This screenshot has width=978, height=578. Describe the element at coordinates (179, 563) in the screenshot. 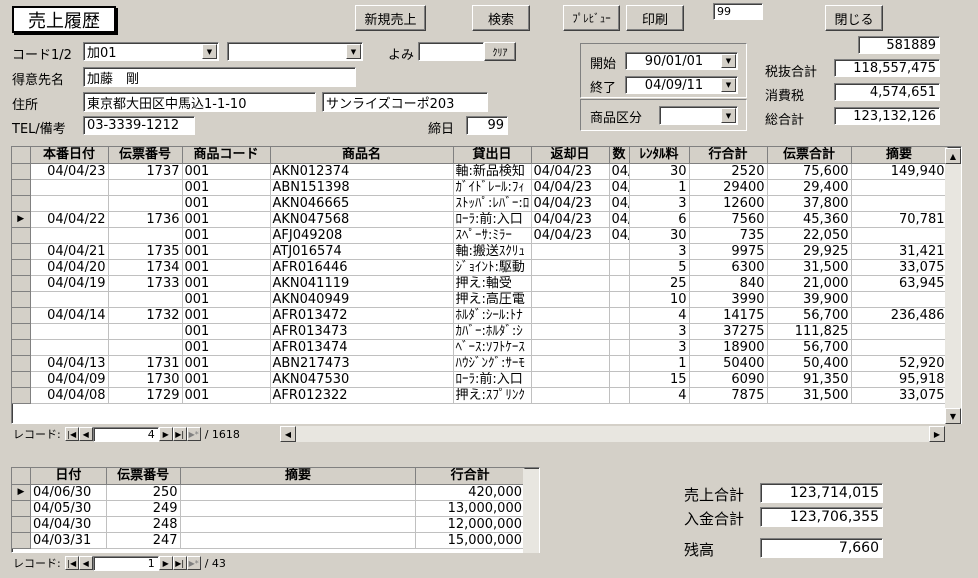

I see `last-record-icon: ▶|` at that location.